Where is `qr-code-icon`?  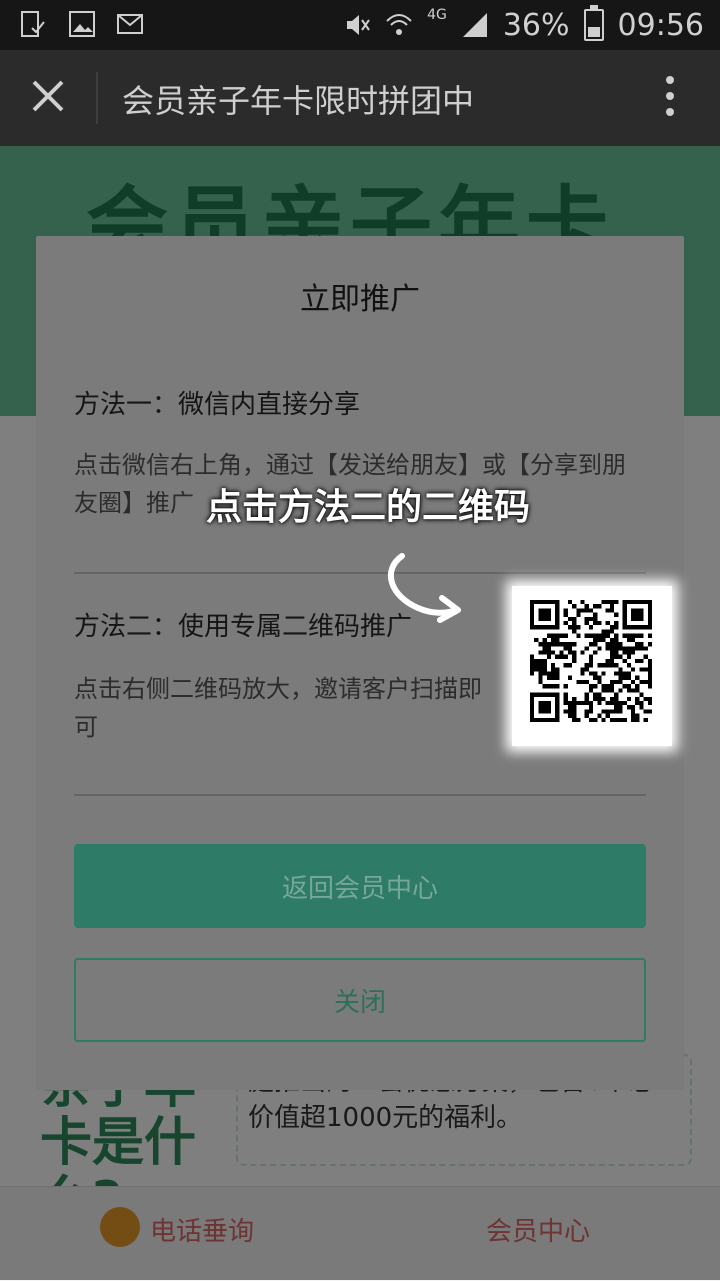
qr-code-icon is located at coordinates (591, 661).